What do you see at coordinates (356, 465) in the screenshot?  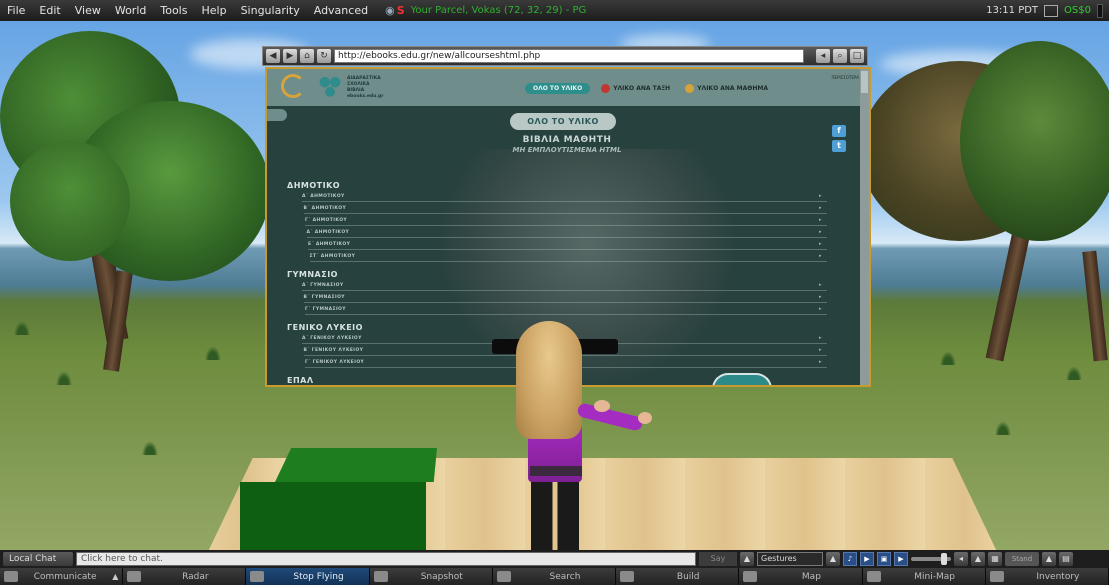 I see `green-table-top` at bounding box center [356, 465].